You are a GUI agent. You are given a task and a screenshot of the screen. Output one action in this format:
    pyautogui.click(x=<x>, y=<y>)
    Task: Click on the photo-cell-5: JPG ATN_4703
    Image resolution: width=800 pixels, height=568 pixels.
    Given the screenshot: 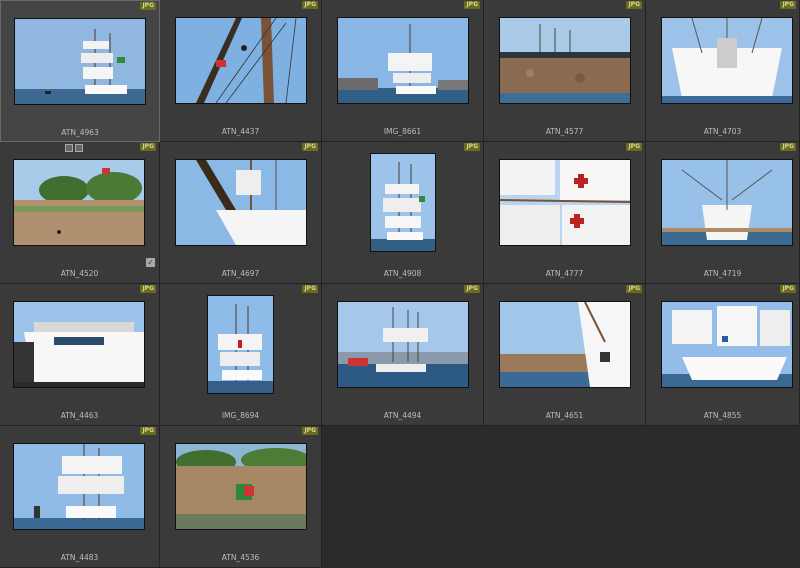 What is the action you would take?
    pyautogui.click(x=723, y=71)
    